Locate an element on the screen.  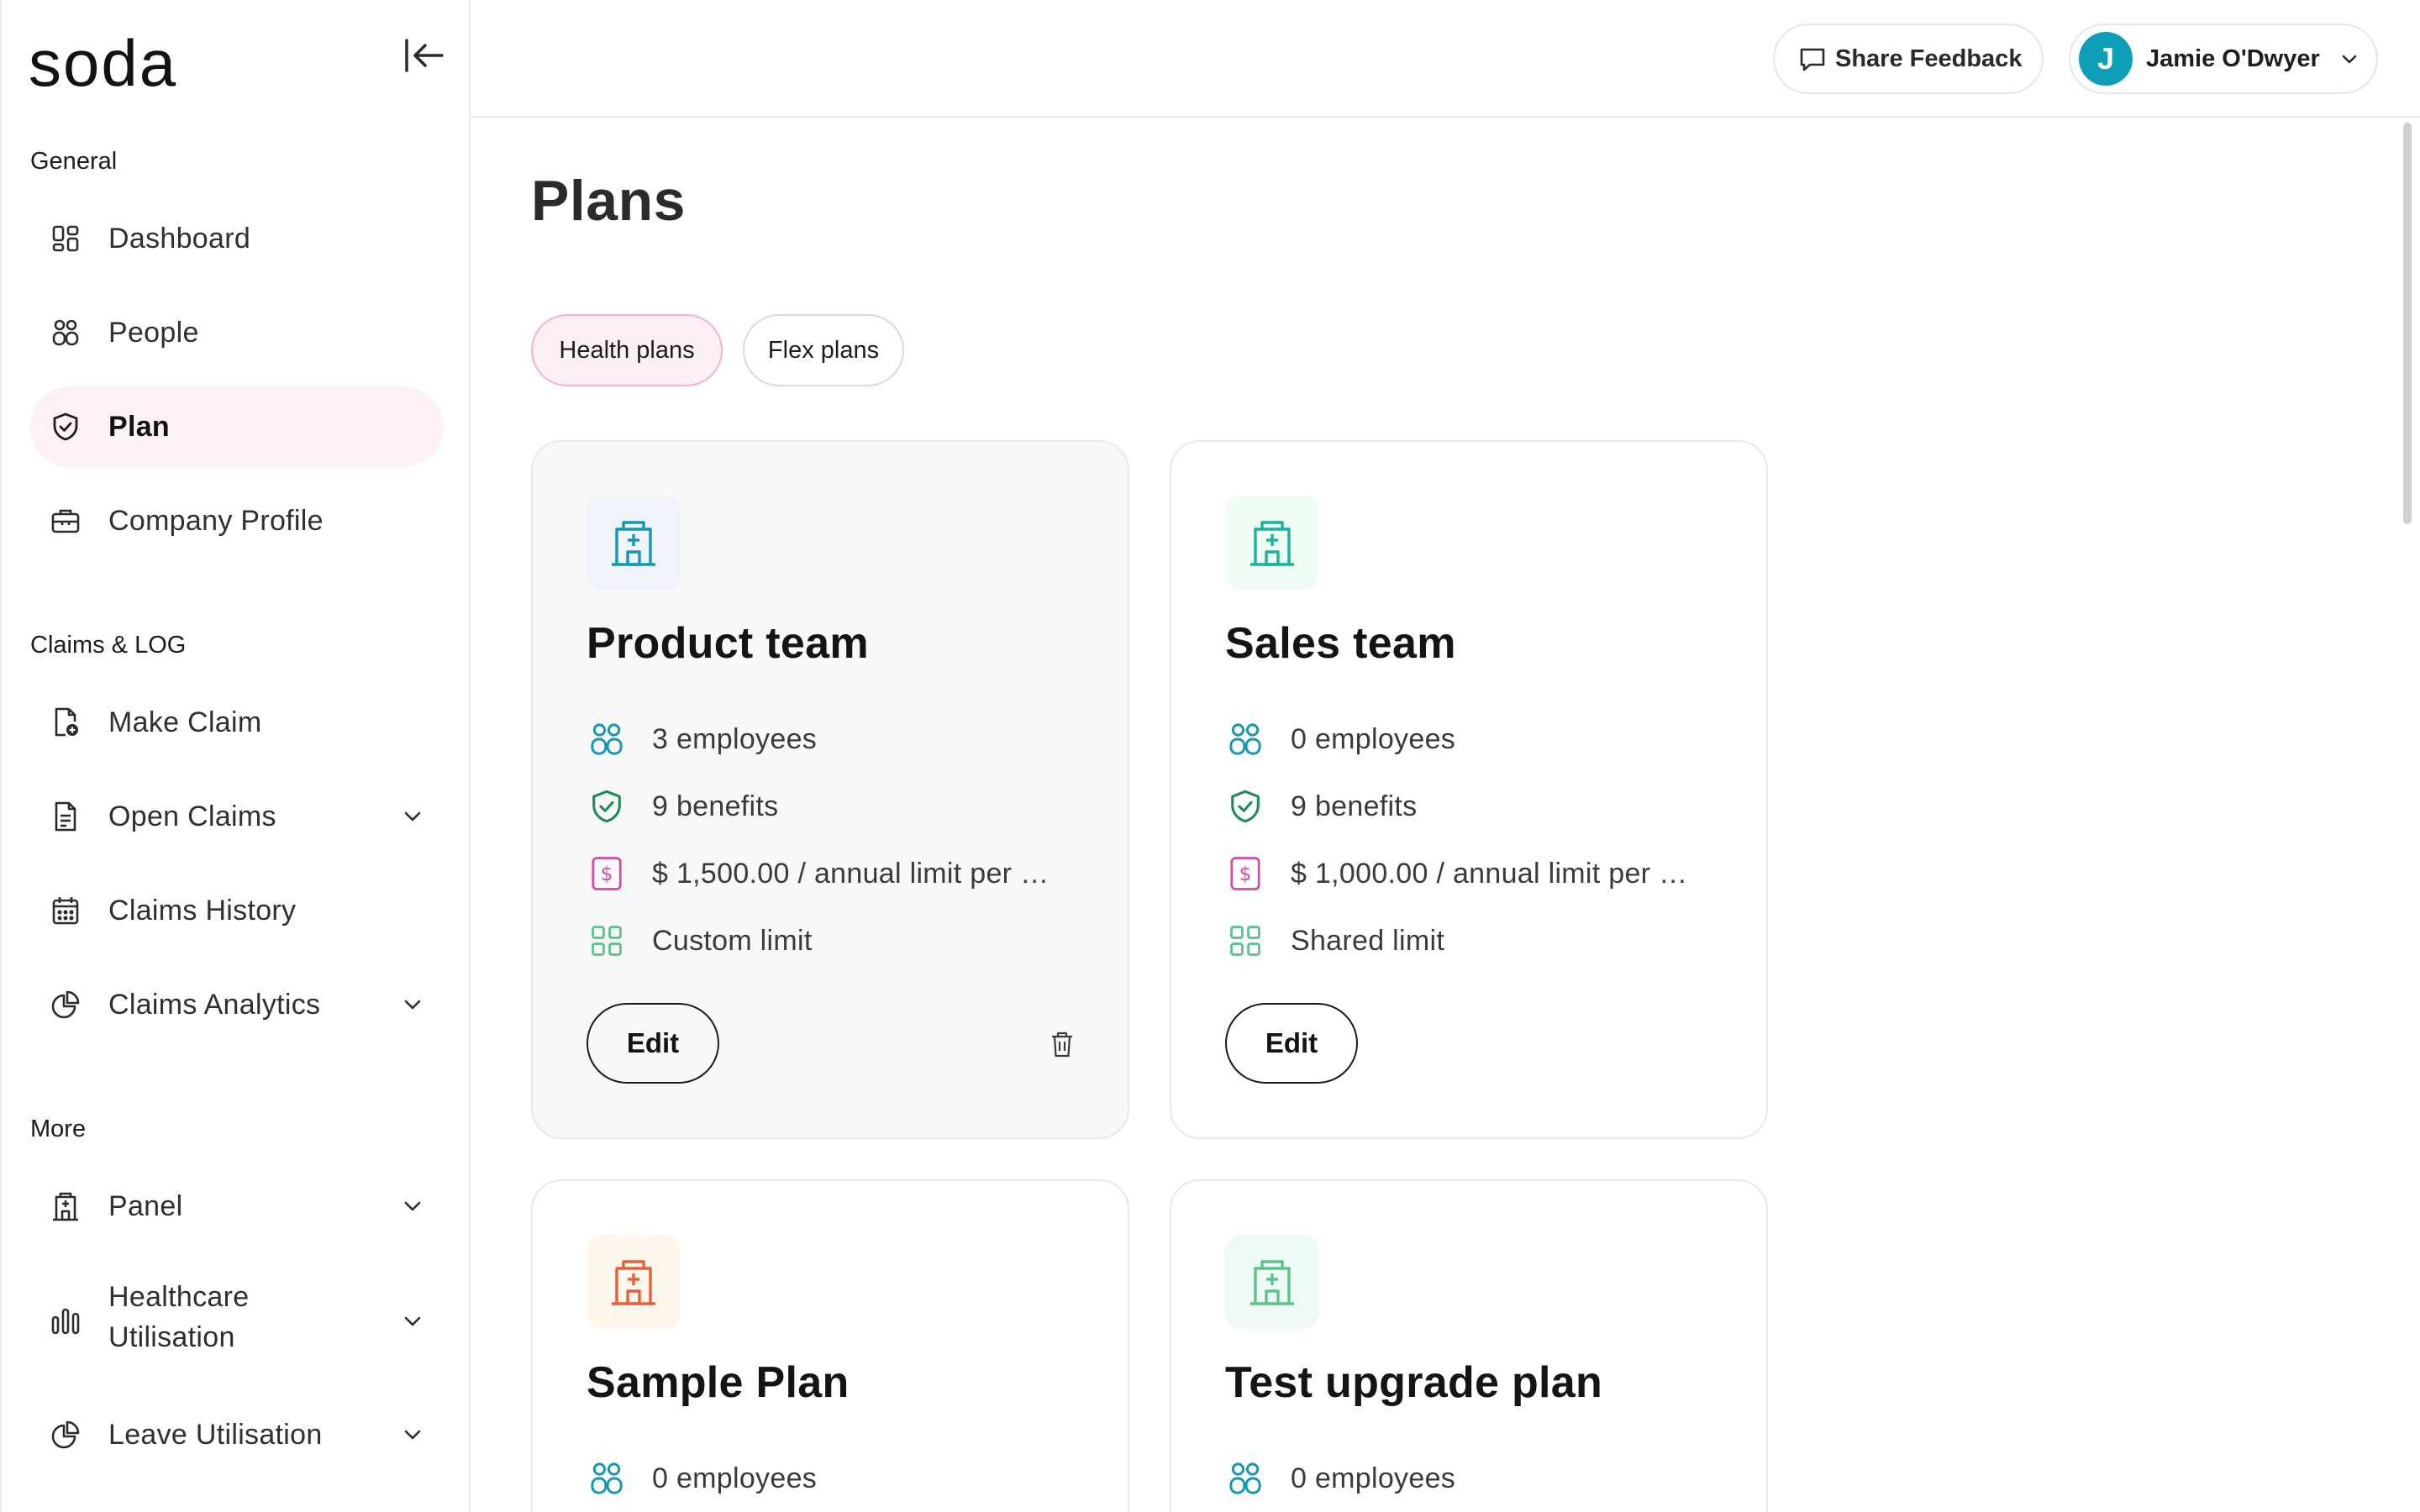
section-title-general: General is located at coordinates (74, 161).